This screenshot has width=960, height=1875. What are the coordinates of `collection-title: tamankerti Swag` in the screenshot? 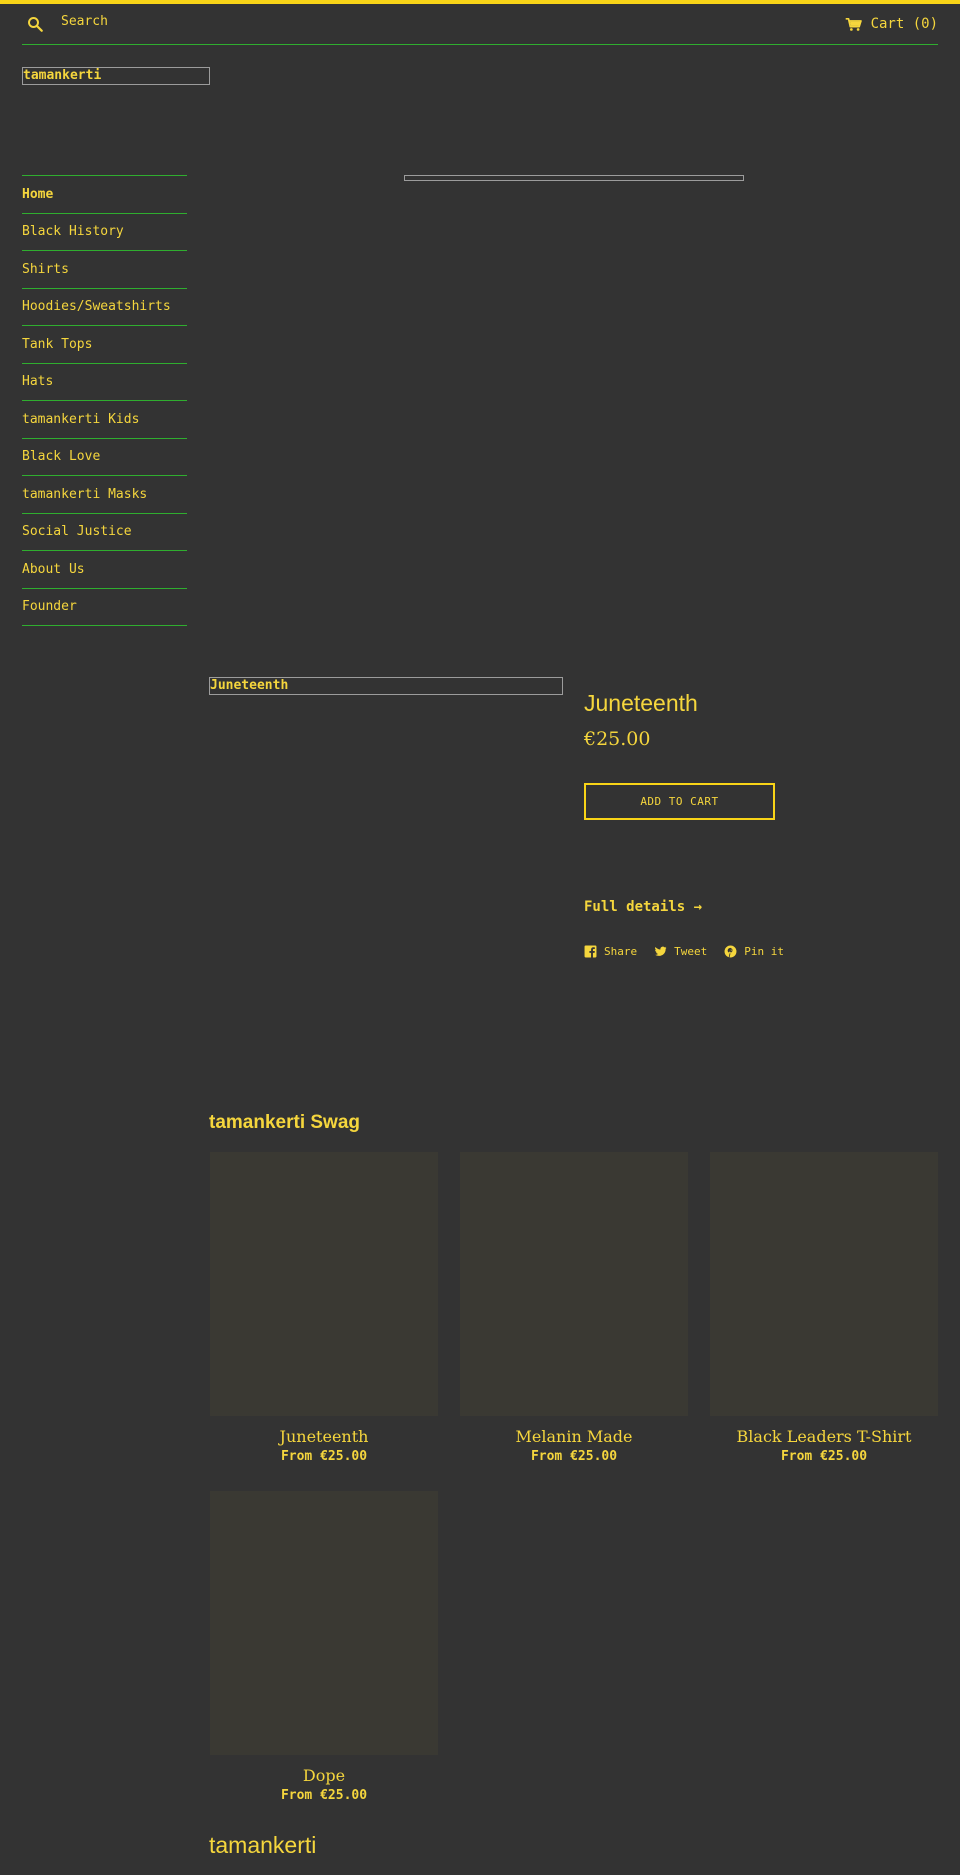 It's located at (284, 1122).